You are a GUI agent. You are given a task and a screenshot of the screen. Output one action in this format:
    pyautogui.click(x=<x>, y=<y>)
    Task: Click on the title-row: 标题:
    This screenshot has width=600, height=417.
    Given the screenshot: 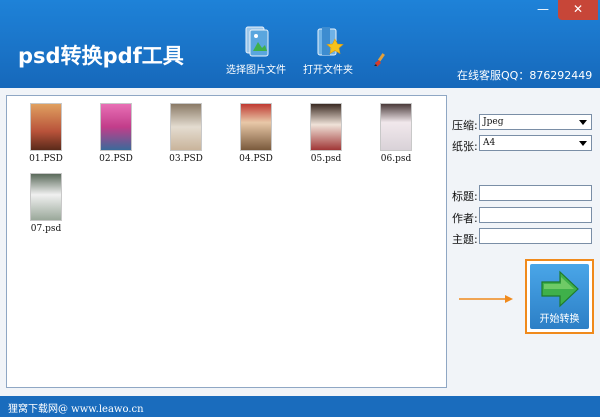 What is the action you would take?
    pyautogui.click(x=526, y=194)
    